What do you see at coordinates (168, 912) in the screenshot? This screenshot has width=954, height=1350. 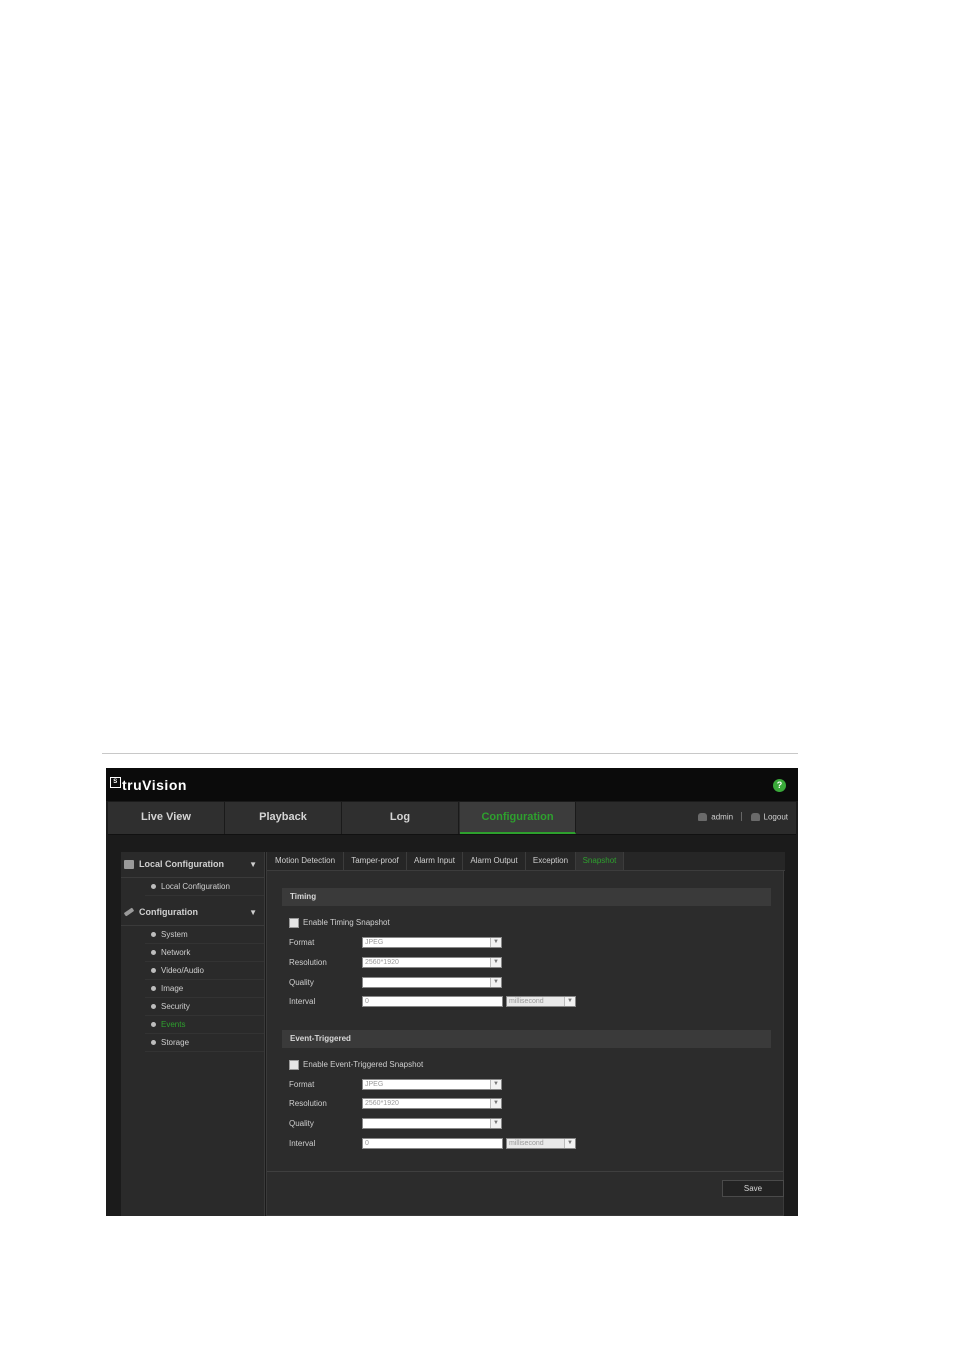 I see `sidebar-header-label: Configuration` at bounding box center [168, 912].